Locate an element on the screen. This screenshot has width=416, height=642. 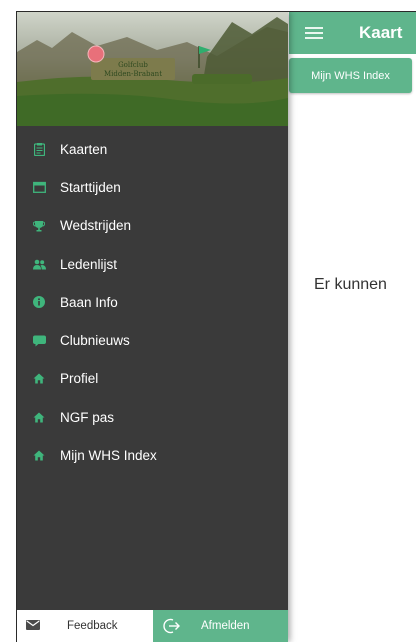
sidebar-item-label: Wedstrijden is located at coordinates (96, 226).